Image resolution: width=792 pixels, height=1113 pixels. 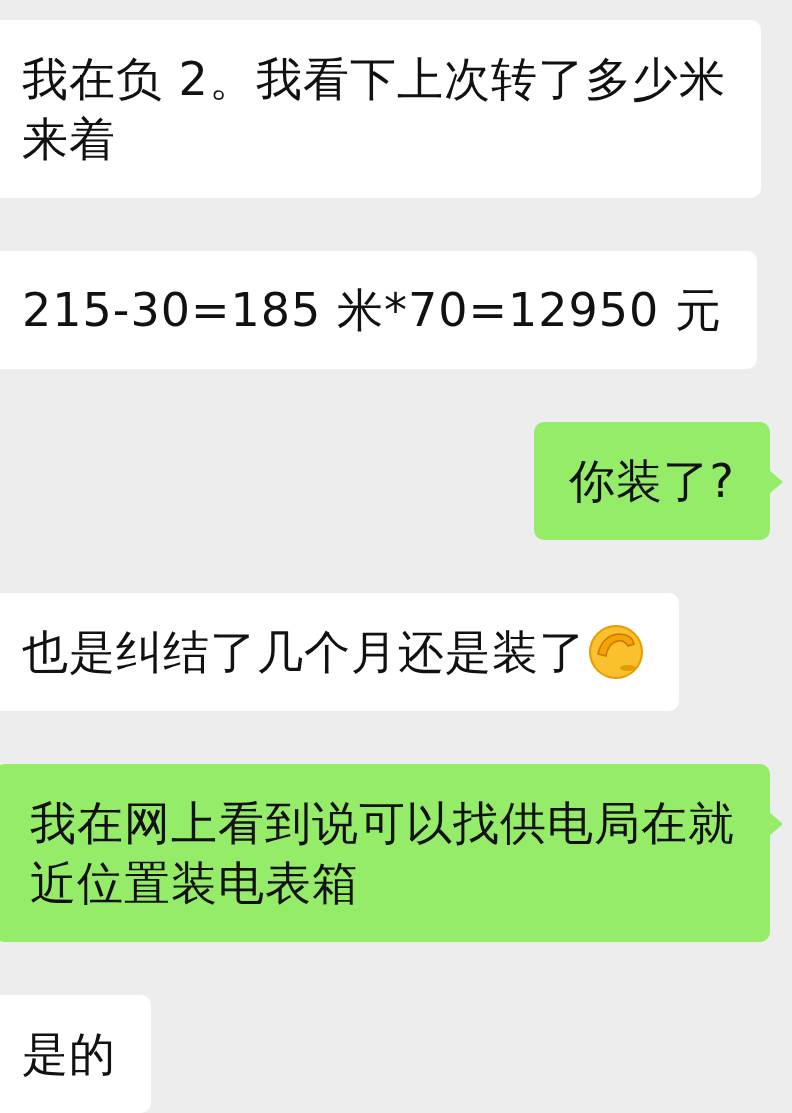 What do you see at coordinates (382, 823) in the screenshot?
I see `message-text: 我在网上看到说可以找供电局在就` at bounding box center [382, 823].